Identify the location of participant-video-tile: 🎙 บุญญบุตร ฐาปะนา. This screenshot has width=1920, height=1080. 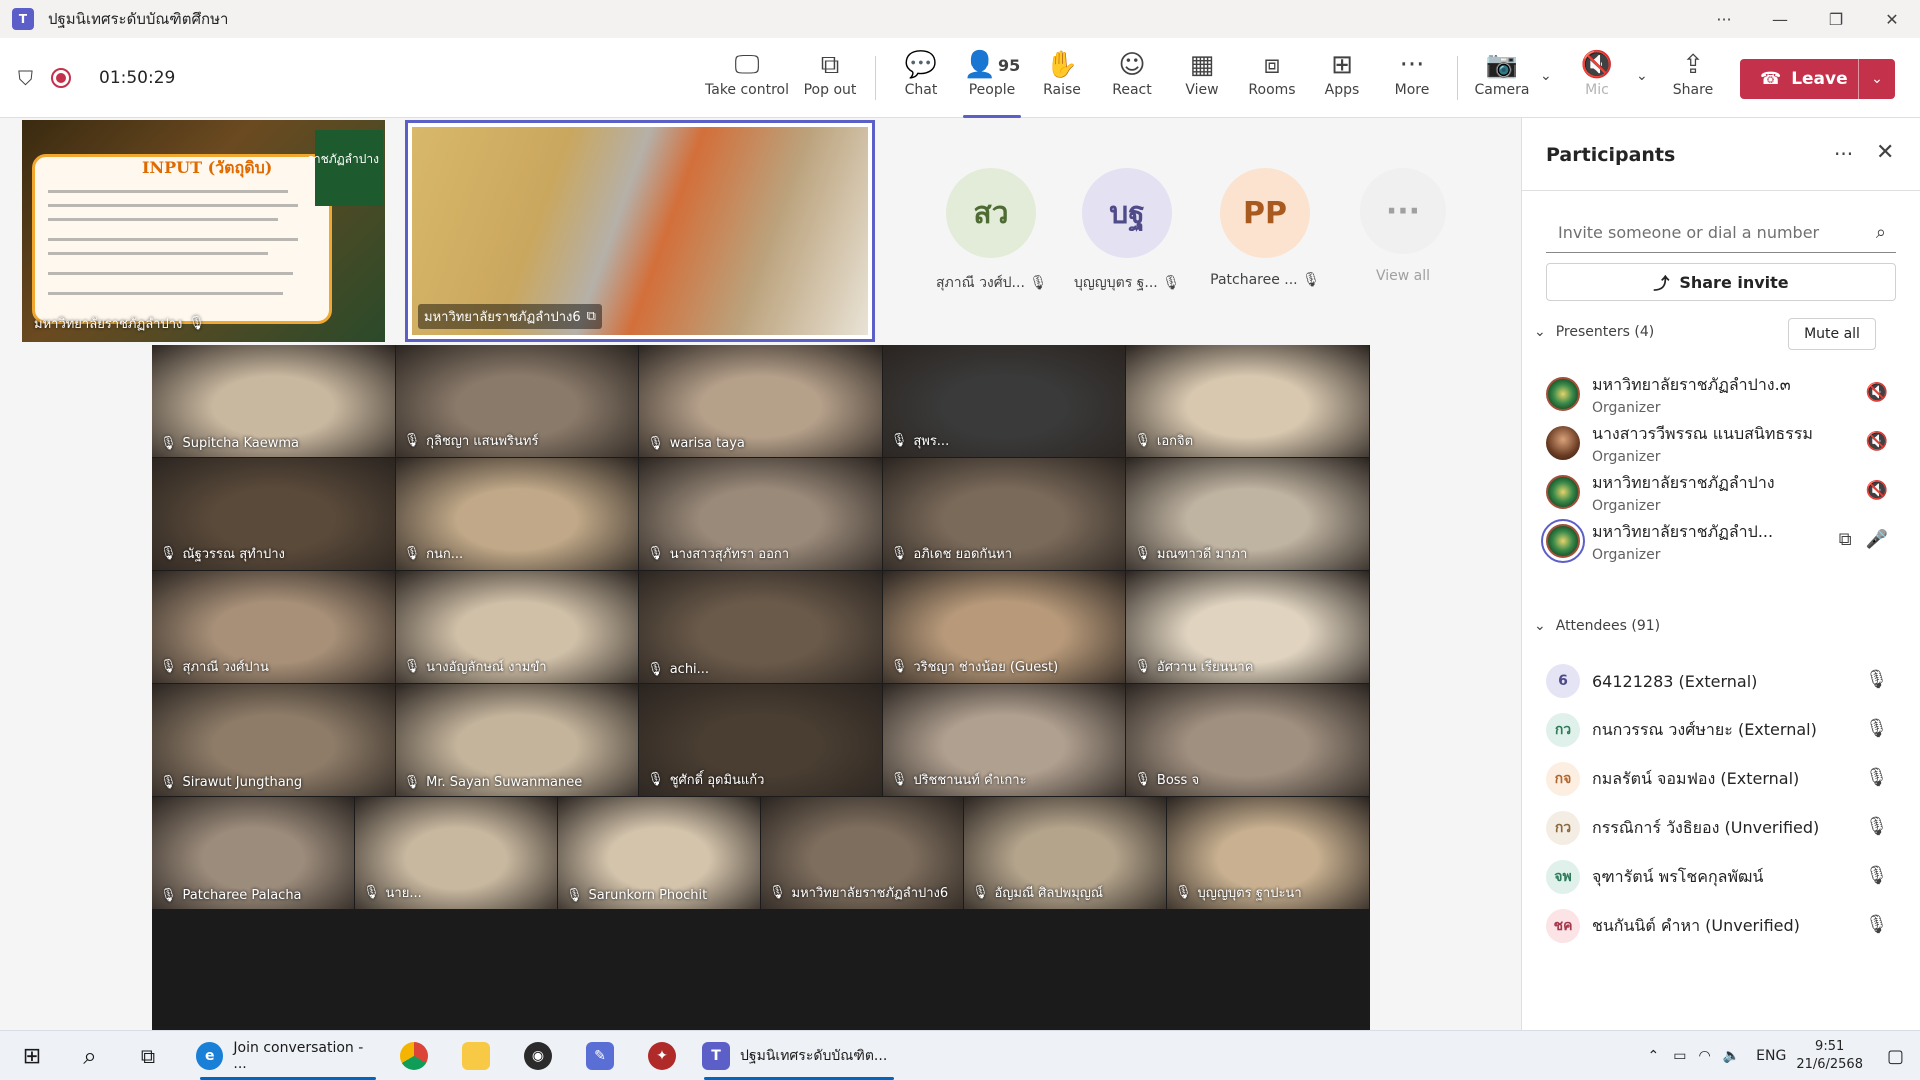
(1268, 853).